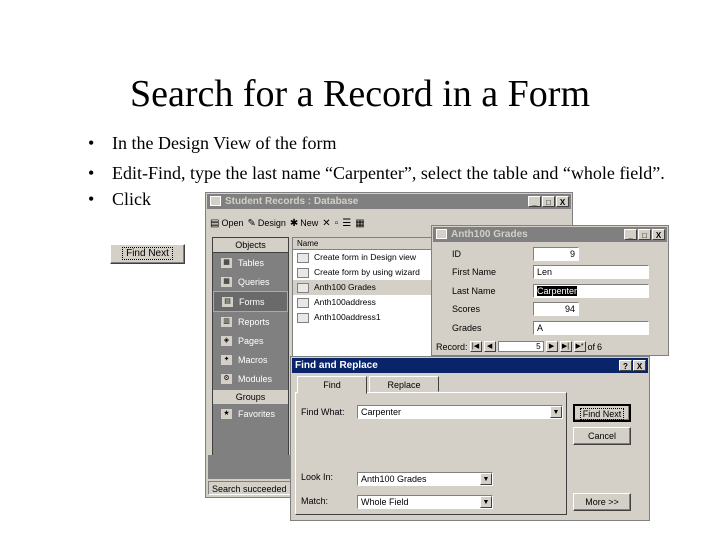 This screenshot has width=720, height=540. I want to click on find-next-sample-button: Find Next, so click(147, 254).